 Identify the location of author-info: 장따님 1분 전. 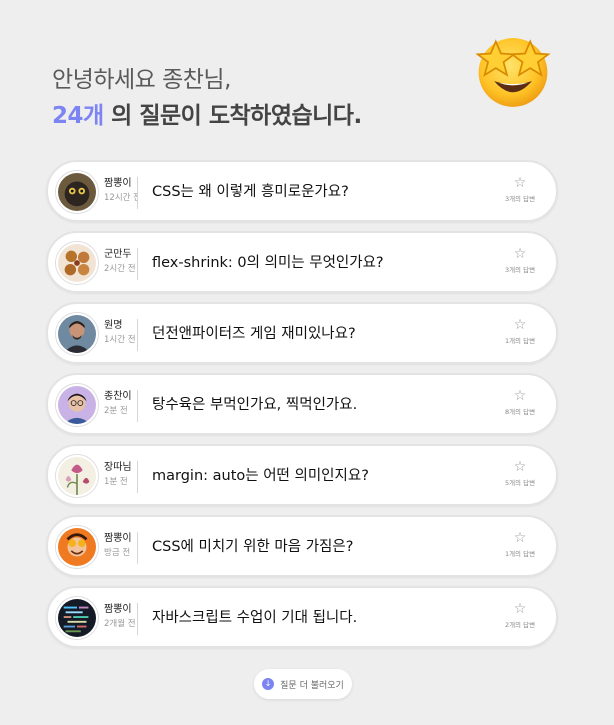
(121, 477).